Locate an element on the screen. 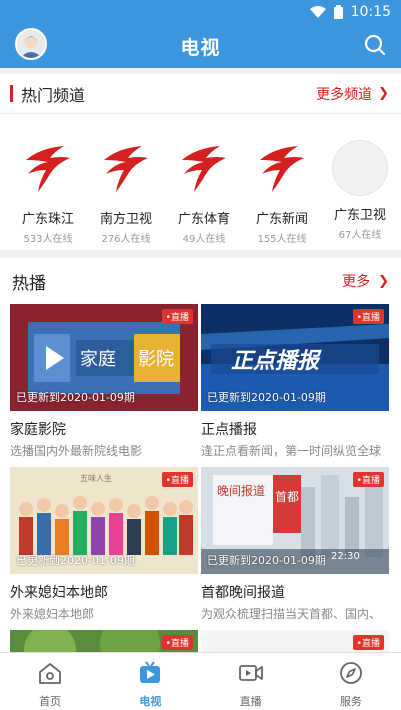 This screenshot has width=401, height=710. tab-live: 直播 is located at coordinates (251, 681).